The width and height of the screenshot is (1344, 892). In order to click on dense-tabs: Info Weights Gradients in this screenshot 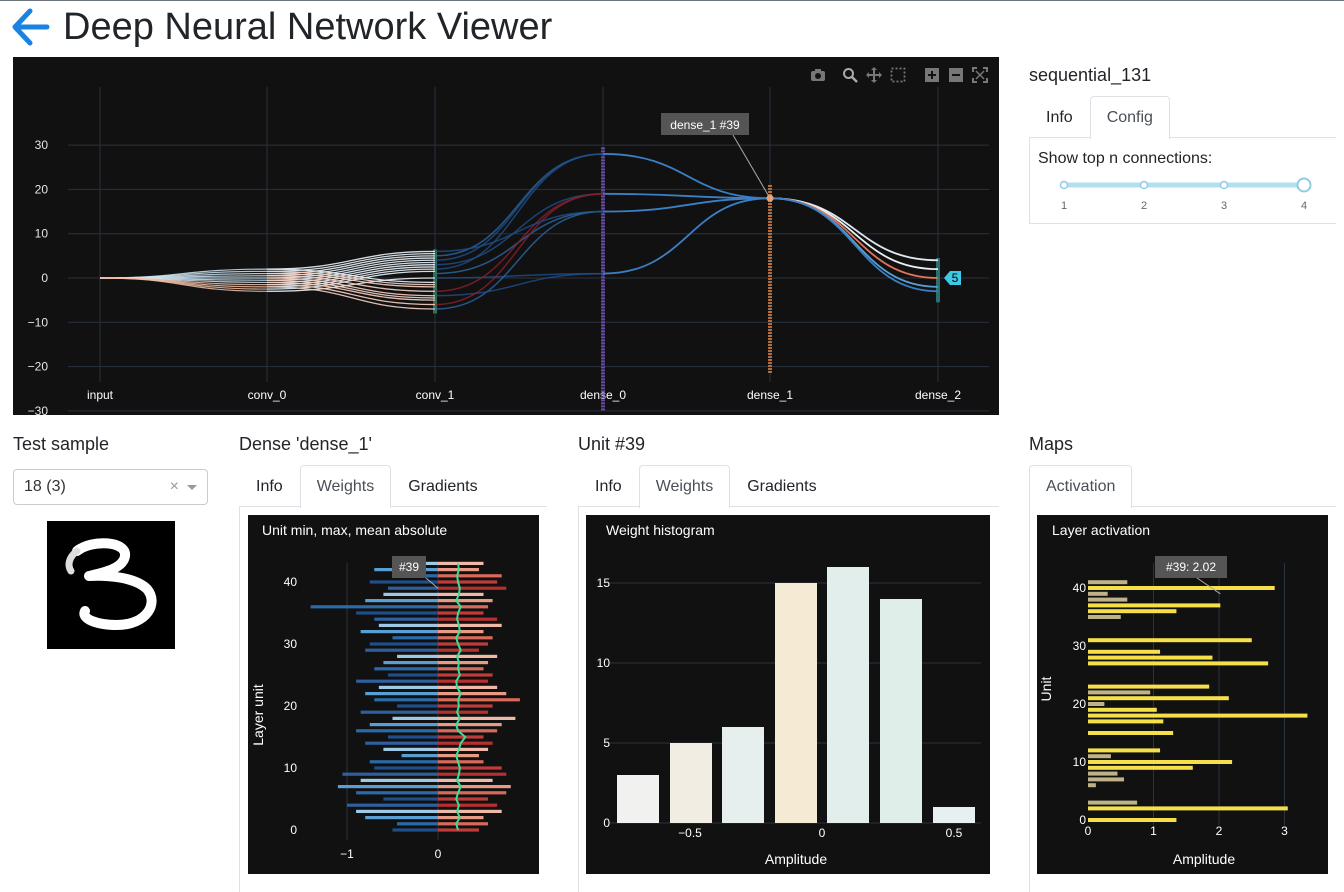, I will do `click(393, 486)`.